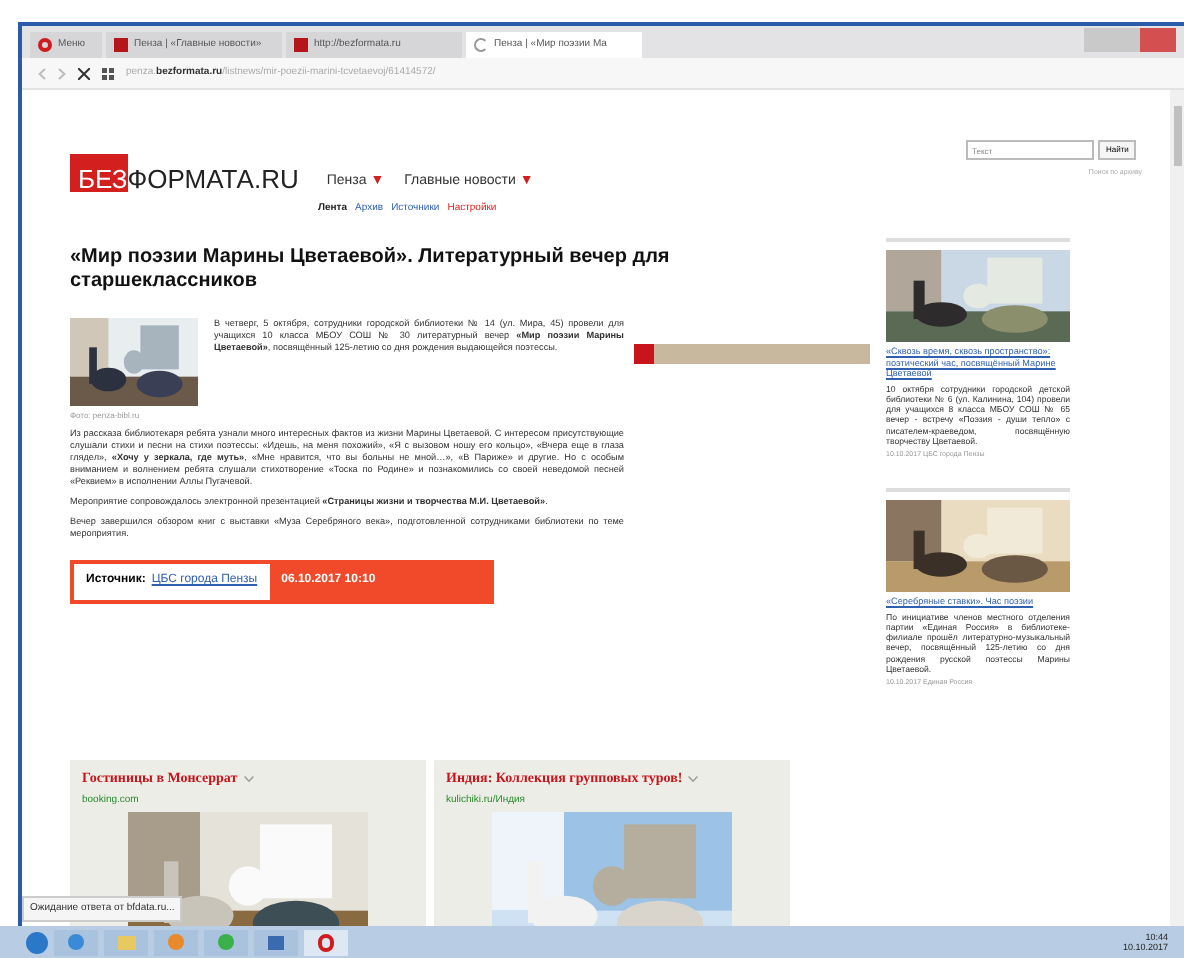 The image size is (1184, 958). Describe the element at coordinates (84, 73) in the screenshot. I see `stop-icon` at that location.